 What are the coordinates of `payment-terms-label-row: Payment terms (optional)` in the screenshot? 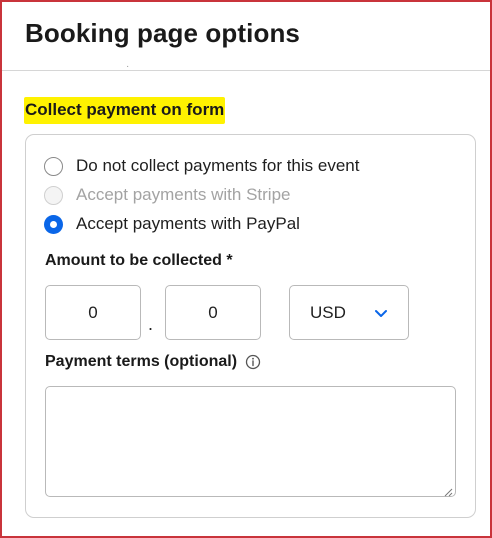 It's located at (153, 362).